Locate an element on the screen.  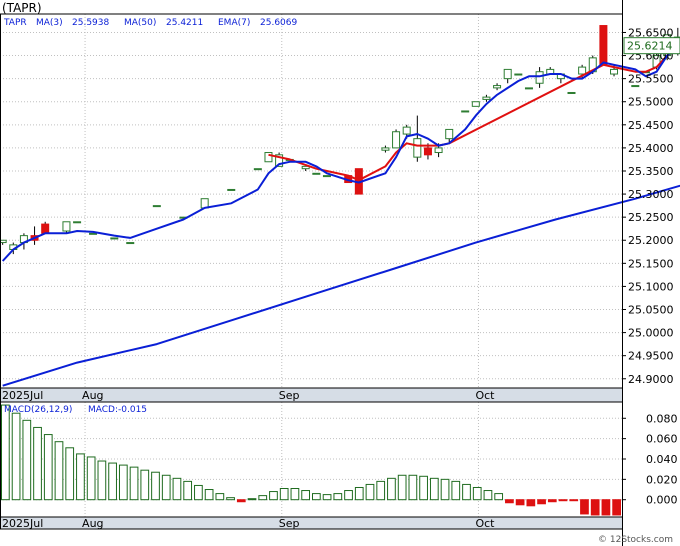
macd-tick-label: 0.080 is located at coordinates (662, 418).